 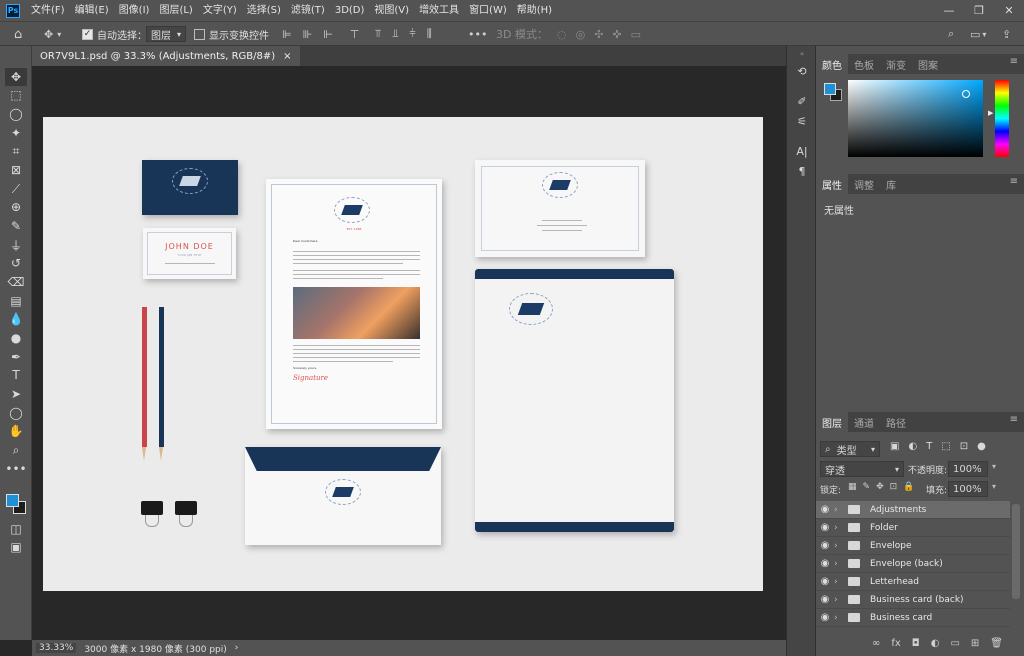 What do you see at coordinates (895, 643) in the screenshot?
I see `layer-style-icon: fx` at bounding box center [895, 643].